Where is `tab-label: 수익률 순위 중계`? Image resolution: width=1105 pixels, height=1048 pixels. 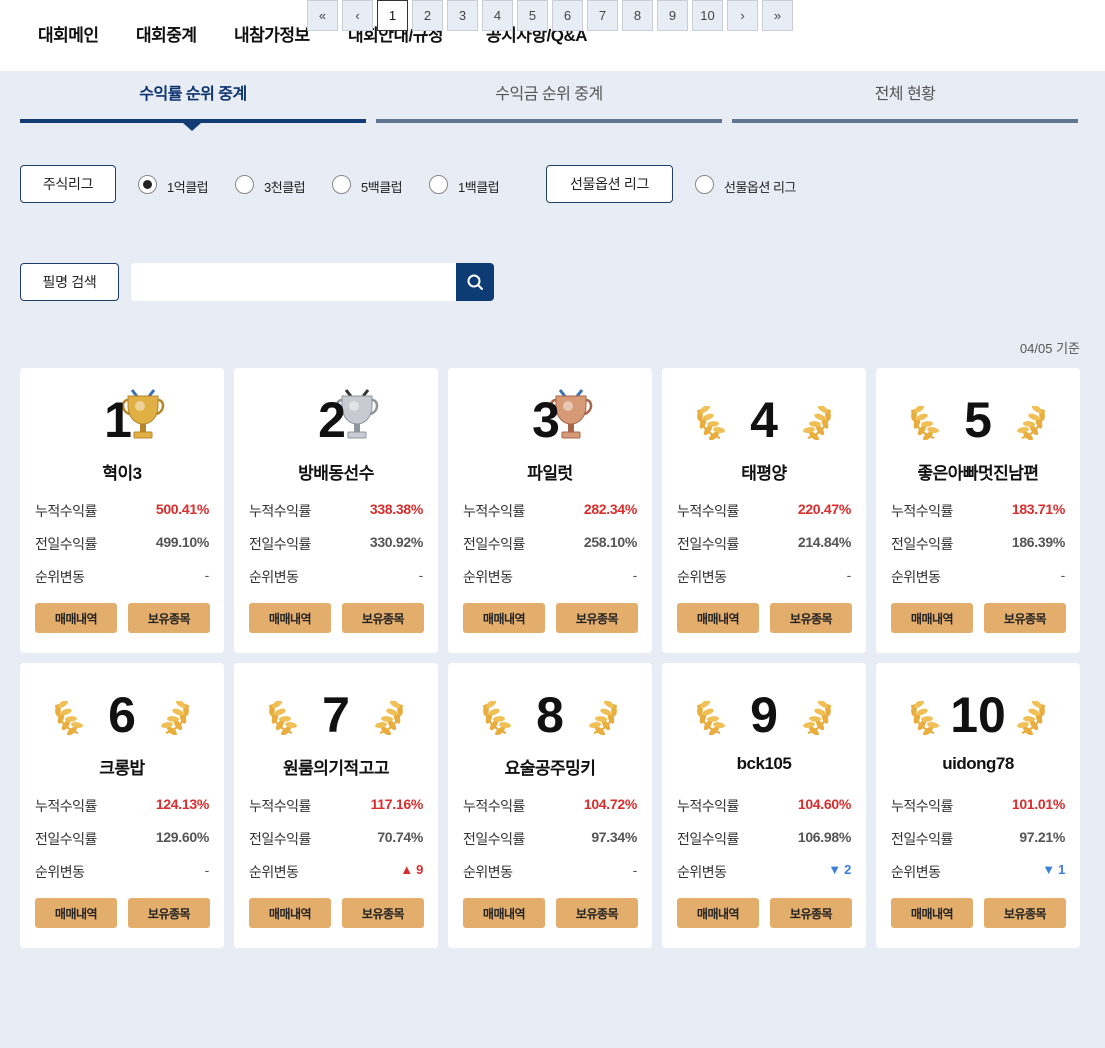 tab-label: 수익률 순위 중계 is located at coordinates (193, 94).